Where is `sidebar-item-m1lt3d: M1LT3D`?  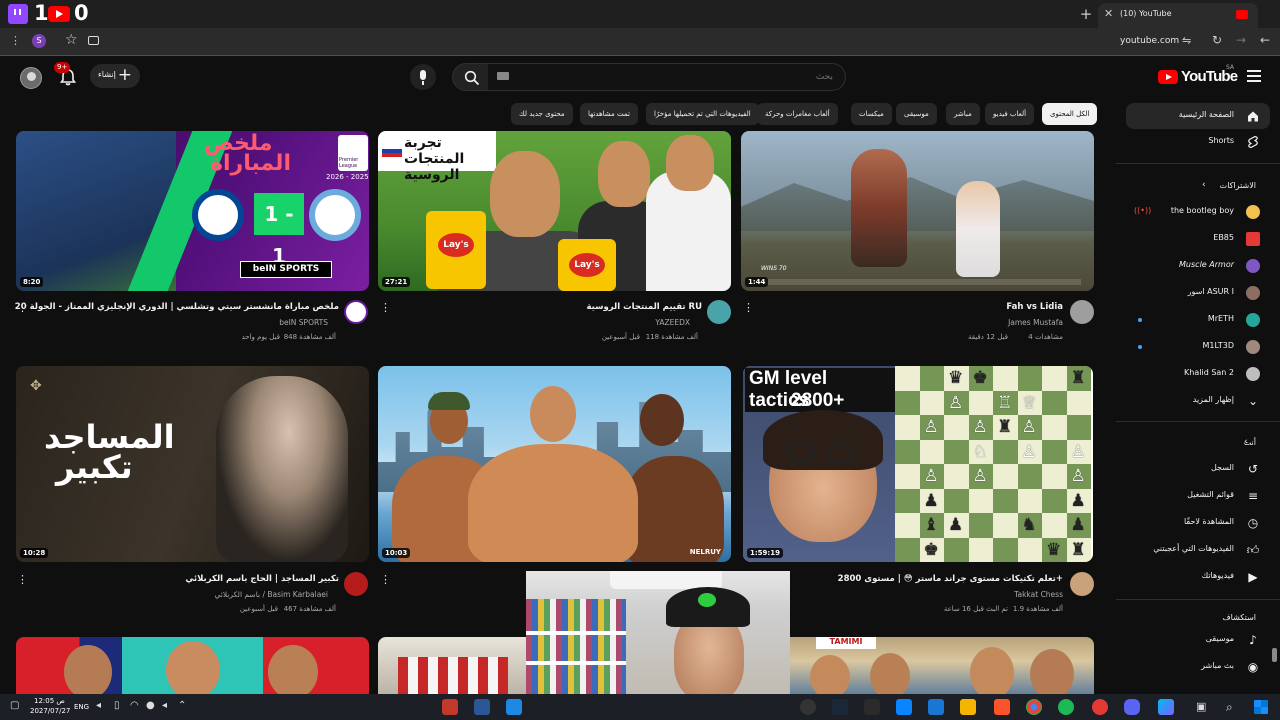 sidebar-item-m1lt3d: M1LT3D is located at coordinates (1198, 347).